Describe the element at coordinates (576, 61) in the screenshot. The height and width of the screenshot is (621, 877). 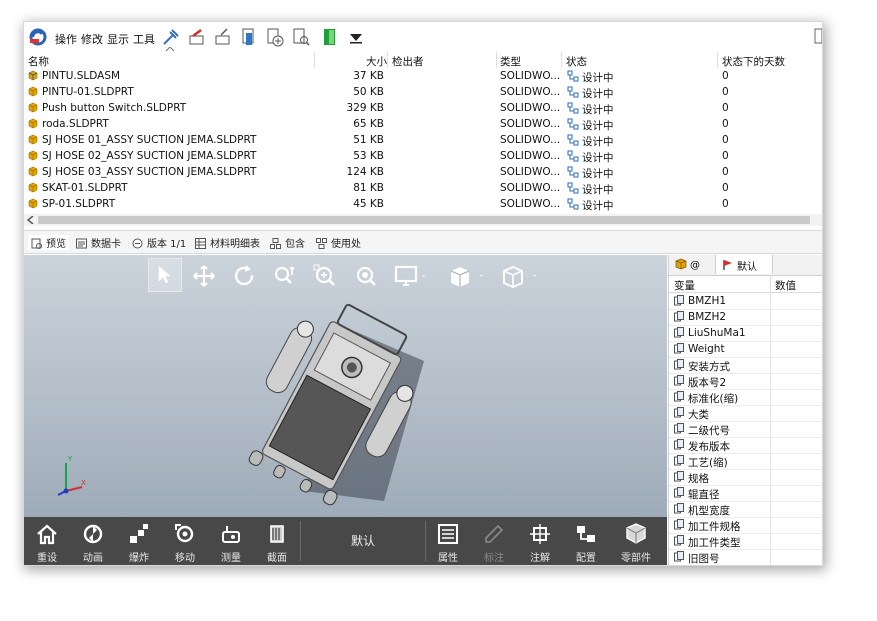
I see `column-state: 状态` at that location.